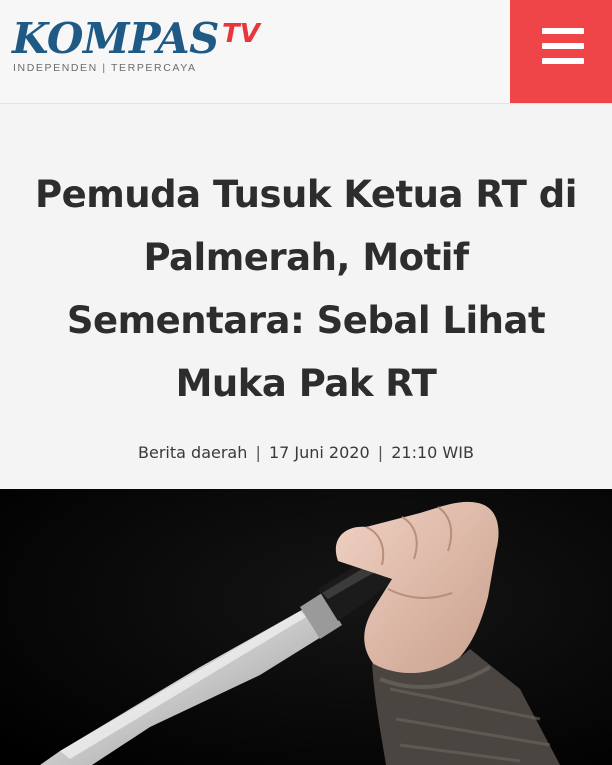 This screenshot has height=765, width=612. Describe the element at coordinates (192, 452) in the screenshot. I see `article-category: Berita daerah` at that location.